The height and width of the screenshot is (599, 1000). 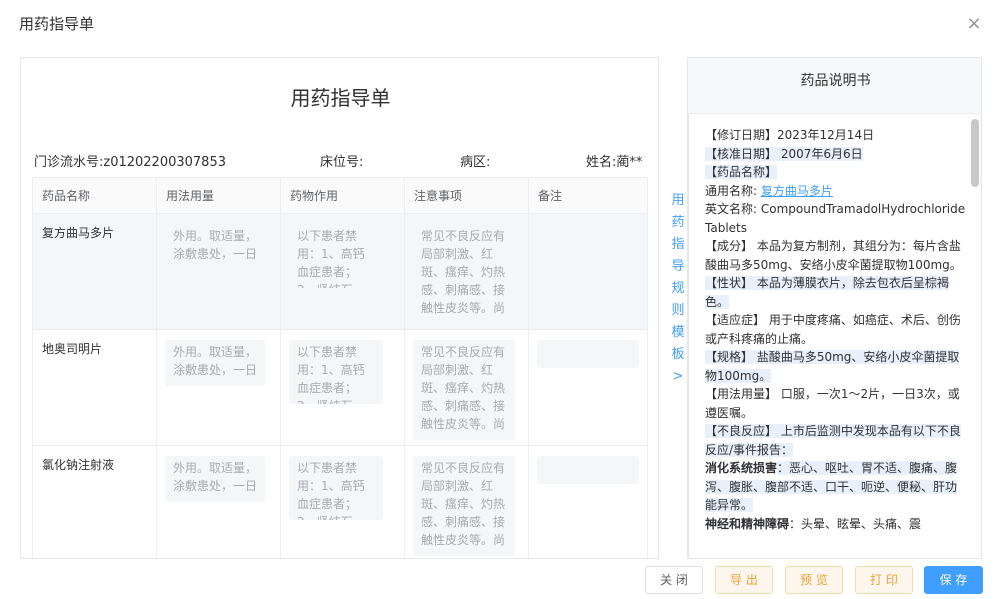 What do you see at coordinates (678, 310) in the screenshot?
I see `side-label-char: 则` at bounding box center [678, 310].